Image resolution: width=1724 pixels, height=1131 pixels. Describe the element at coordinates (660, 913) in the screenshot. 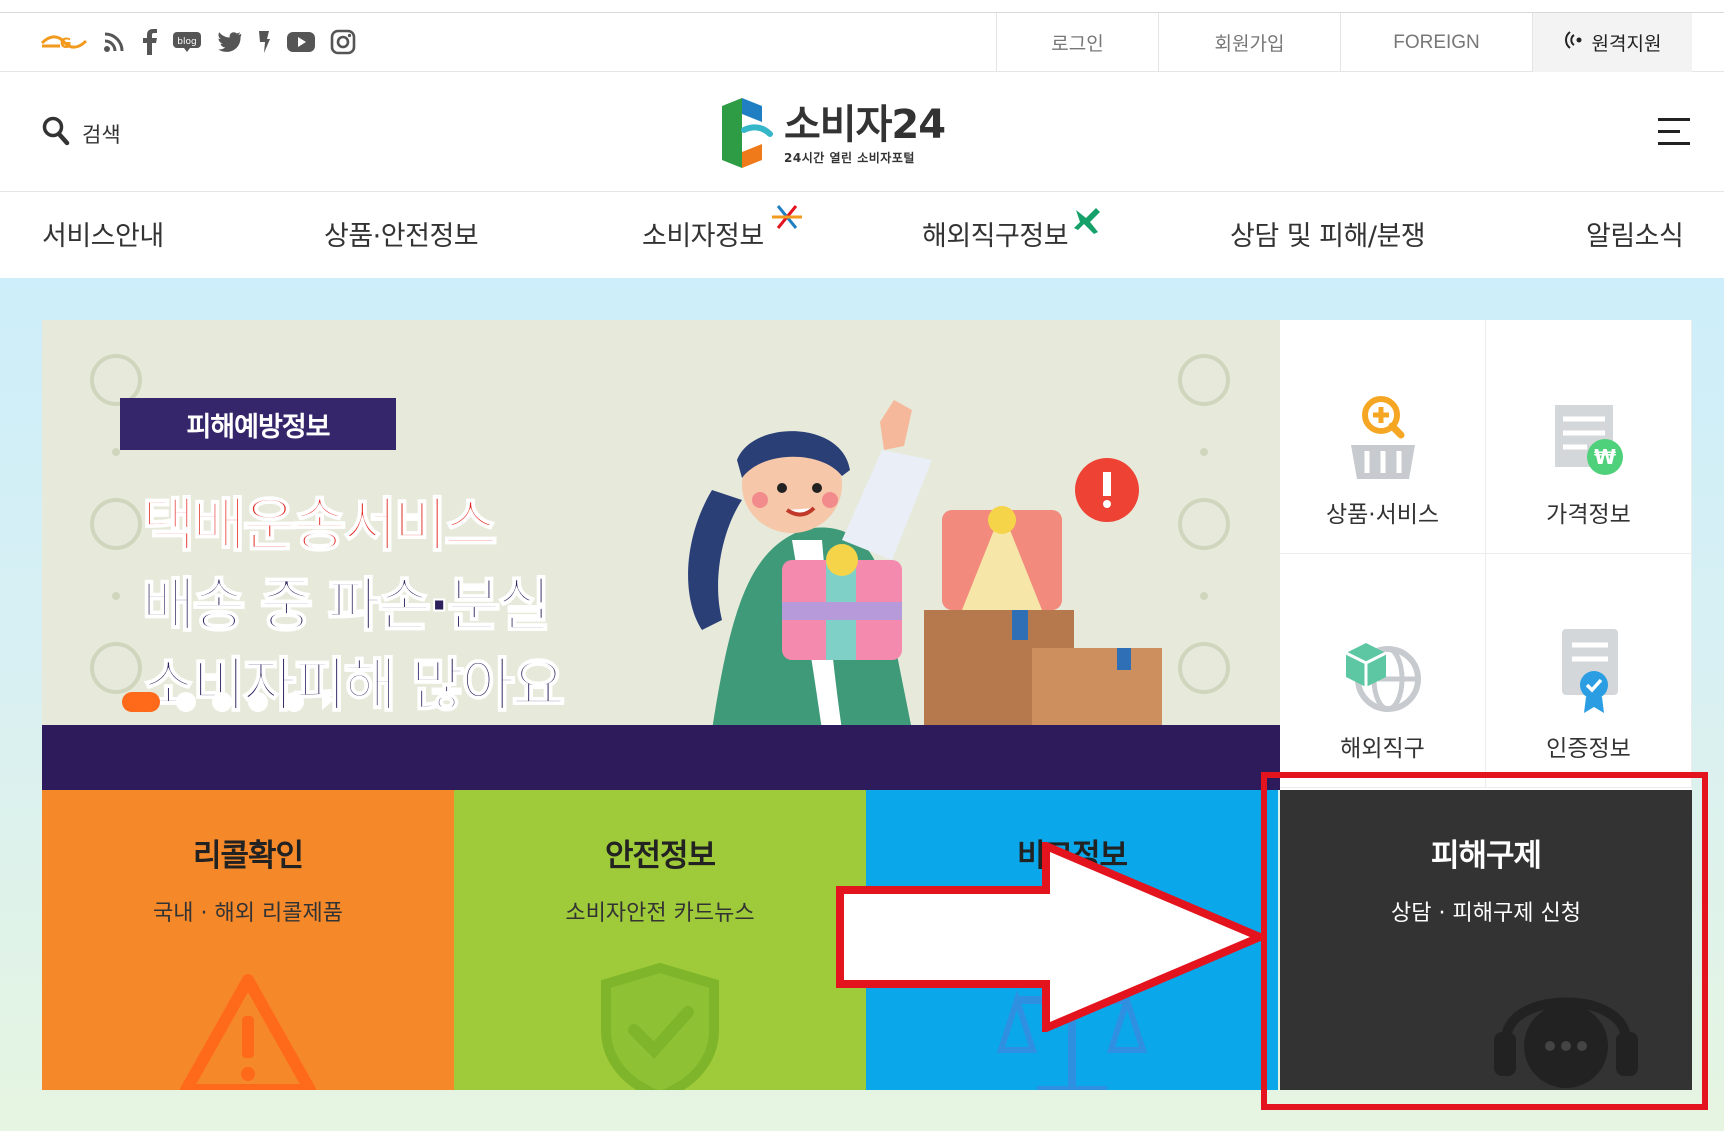

I see `quick-safety-info-subtitle: 소비자안전 카드뉴스` at that location.